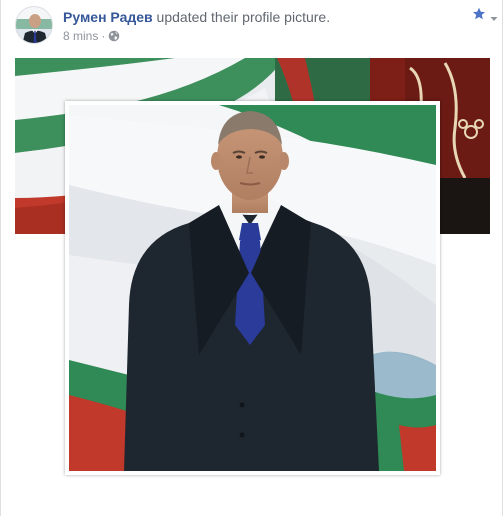  Describe the element at coordinates (494, 15) in the screenshot. I see `chevron-down-icon` at that location.